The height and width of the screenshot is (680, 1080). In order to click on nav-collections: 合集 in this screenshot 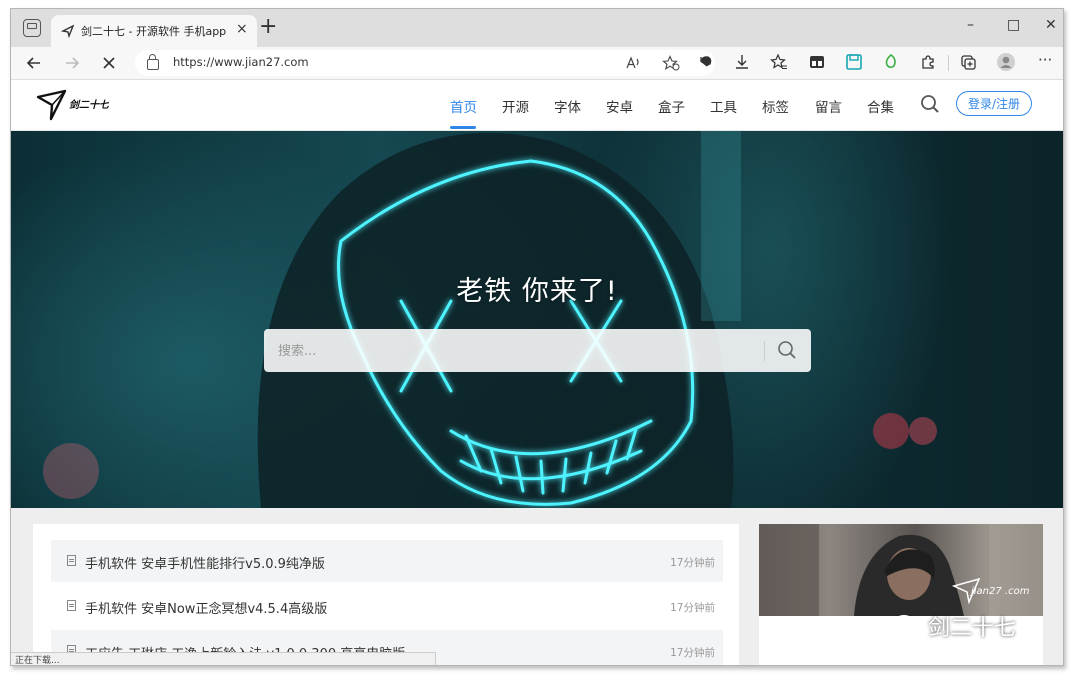, I will do `click(880, 106)`.